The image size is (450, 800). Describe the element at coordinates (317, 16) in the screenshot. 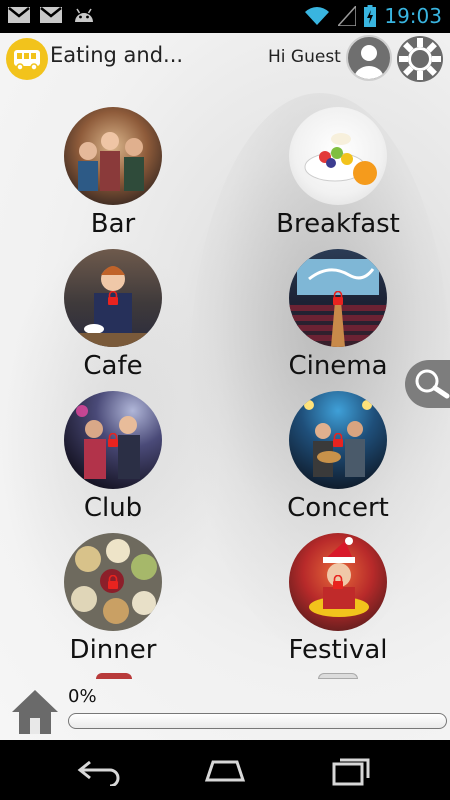

I see `wifi-icon` at that location.